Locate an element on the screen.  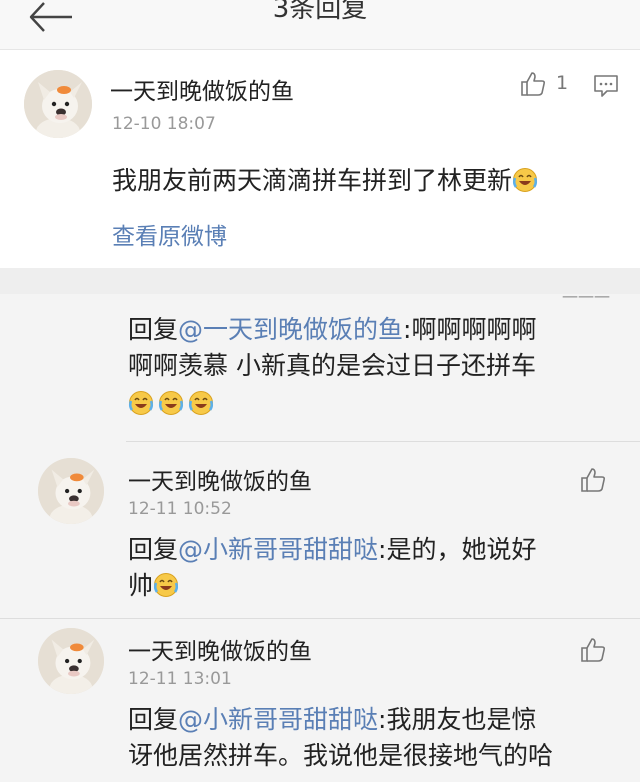
comment-author: 一天到晚做饭的鱼 is located at coordinates (202, 89).